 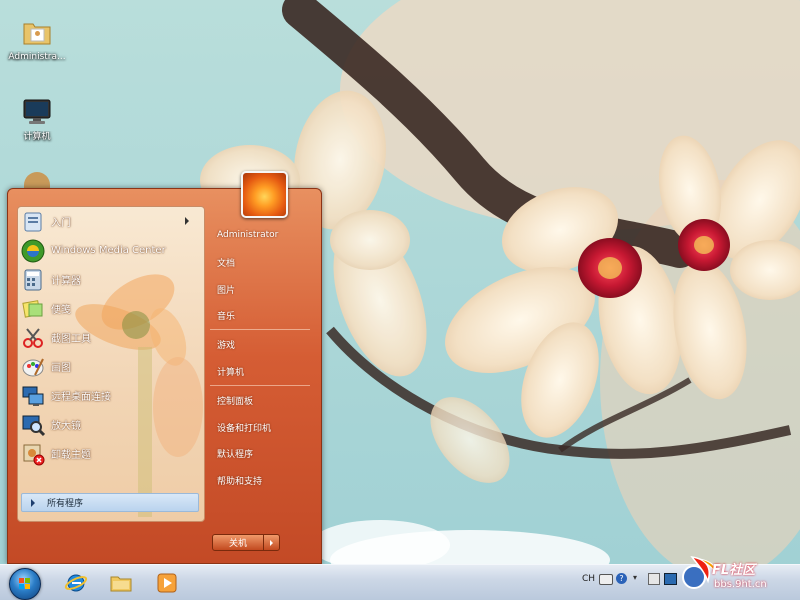 I want to click on remote-desktop-icon, so click(x=33, y=396).